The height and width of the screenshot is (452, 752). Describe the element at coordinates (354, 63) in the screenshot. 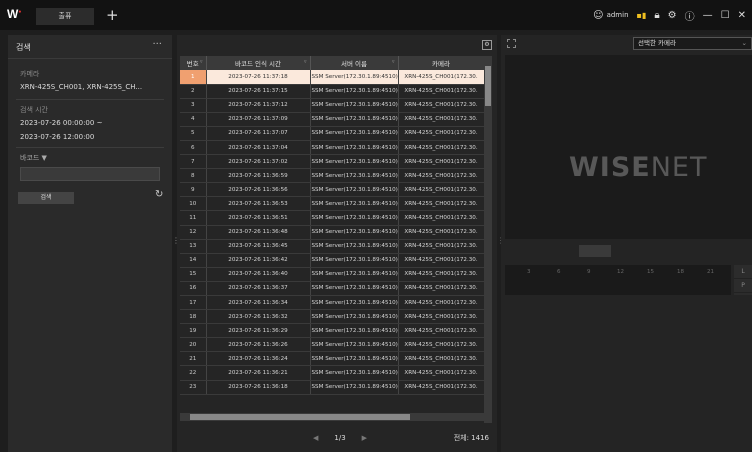

I see `column-header-server: 서버 이름 ▿` at that location.